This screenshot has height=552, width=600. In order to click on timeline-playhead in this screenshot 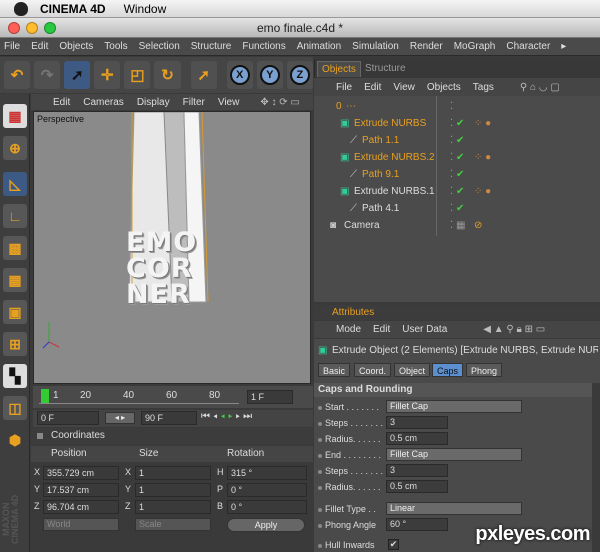, I will do `click(45, 396)`.